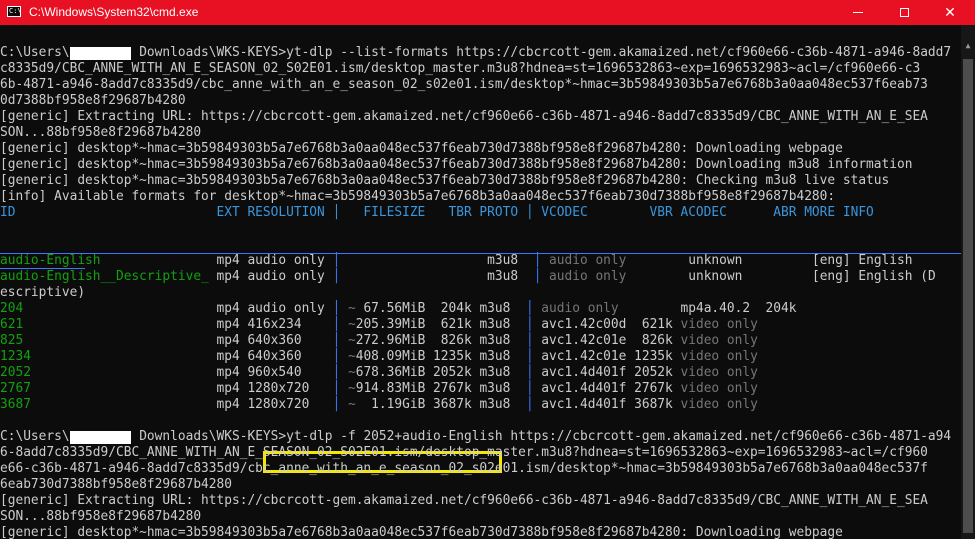  What do you see at coordinates (858, 12) in the screenshot?
I see `minimize-button` at bounding box center [858, 12].